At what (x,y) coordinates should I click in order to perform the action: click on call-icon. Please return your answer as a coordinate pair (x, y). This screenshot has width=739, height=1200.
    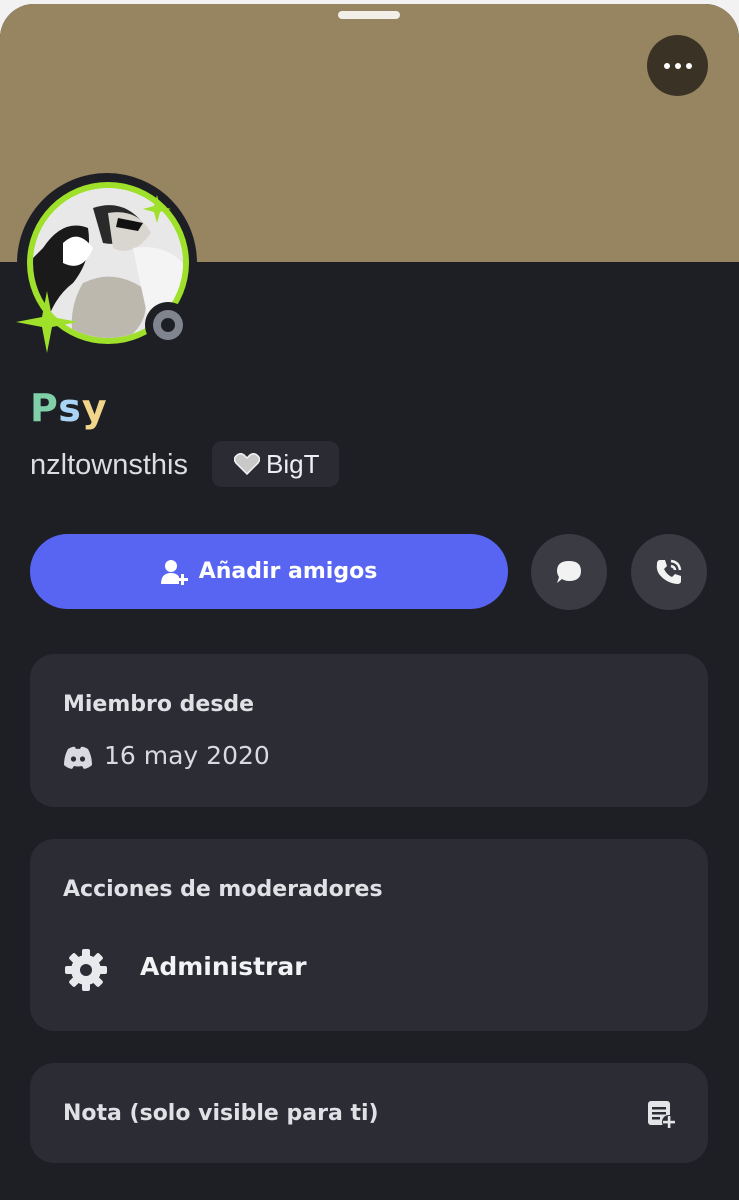
    Looking at the image, I should click on (669, 571).